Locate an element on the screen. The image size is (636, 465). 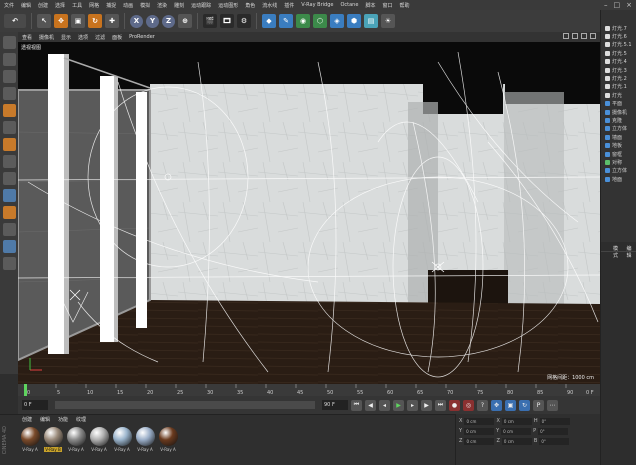
menu-item: 运动跟踪 is located at coordinates (201, 5).